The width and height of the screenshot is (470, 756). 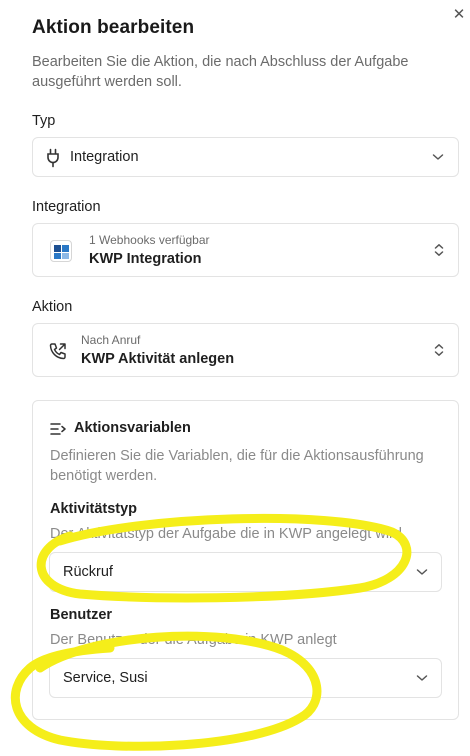 What do you see at coordinates (158, 359) in the screenshot?
I see `action-value: KWP Aktivität anlegen` at bounding box center [158, 359].